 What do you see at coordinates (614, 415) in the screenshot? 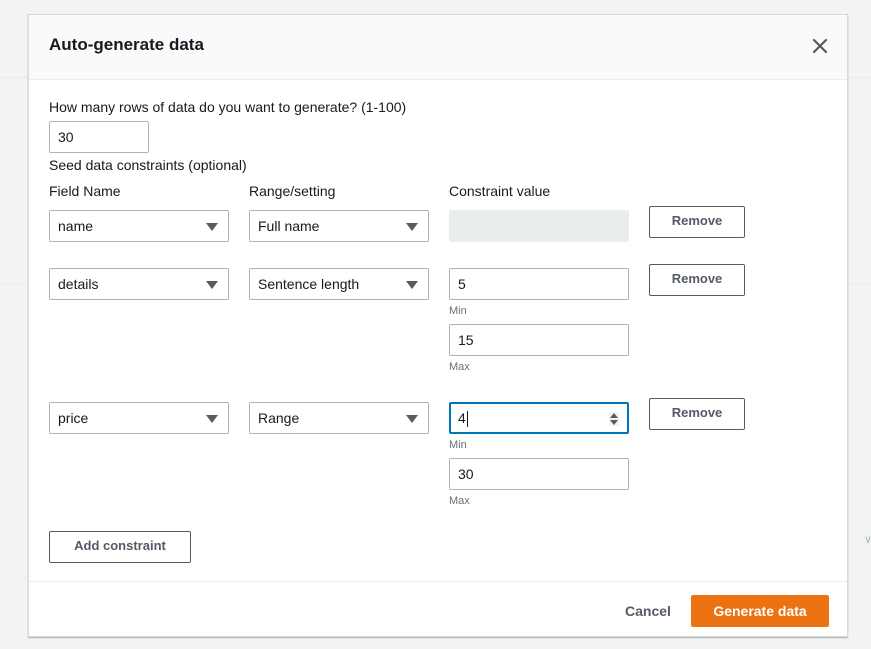
I see `spinner-up-icon` at bounding box center [614, 415].